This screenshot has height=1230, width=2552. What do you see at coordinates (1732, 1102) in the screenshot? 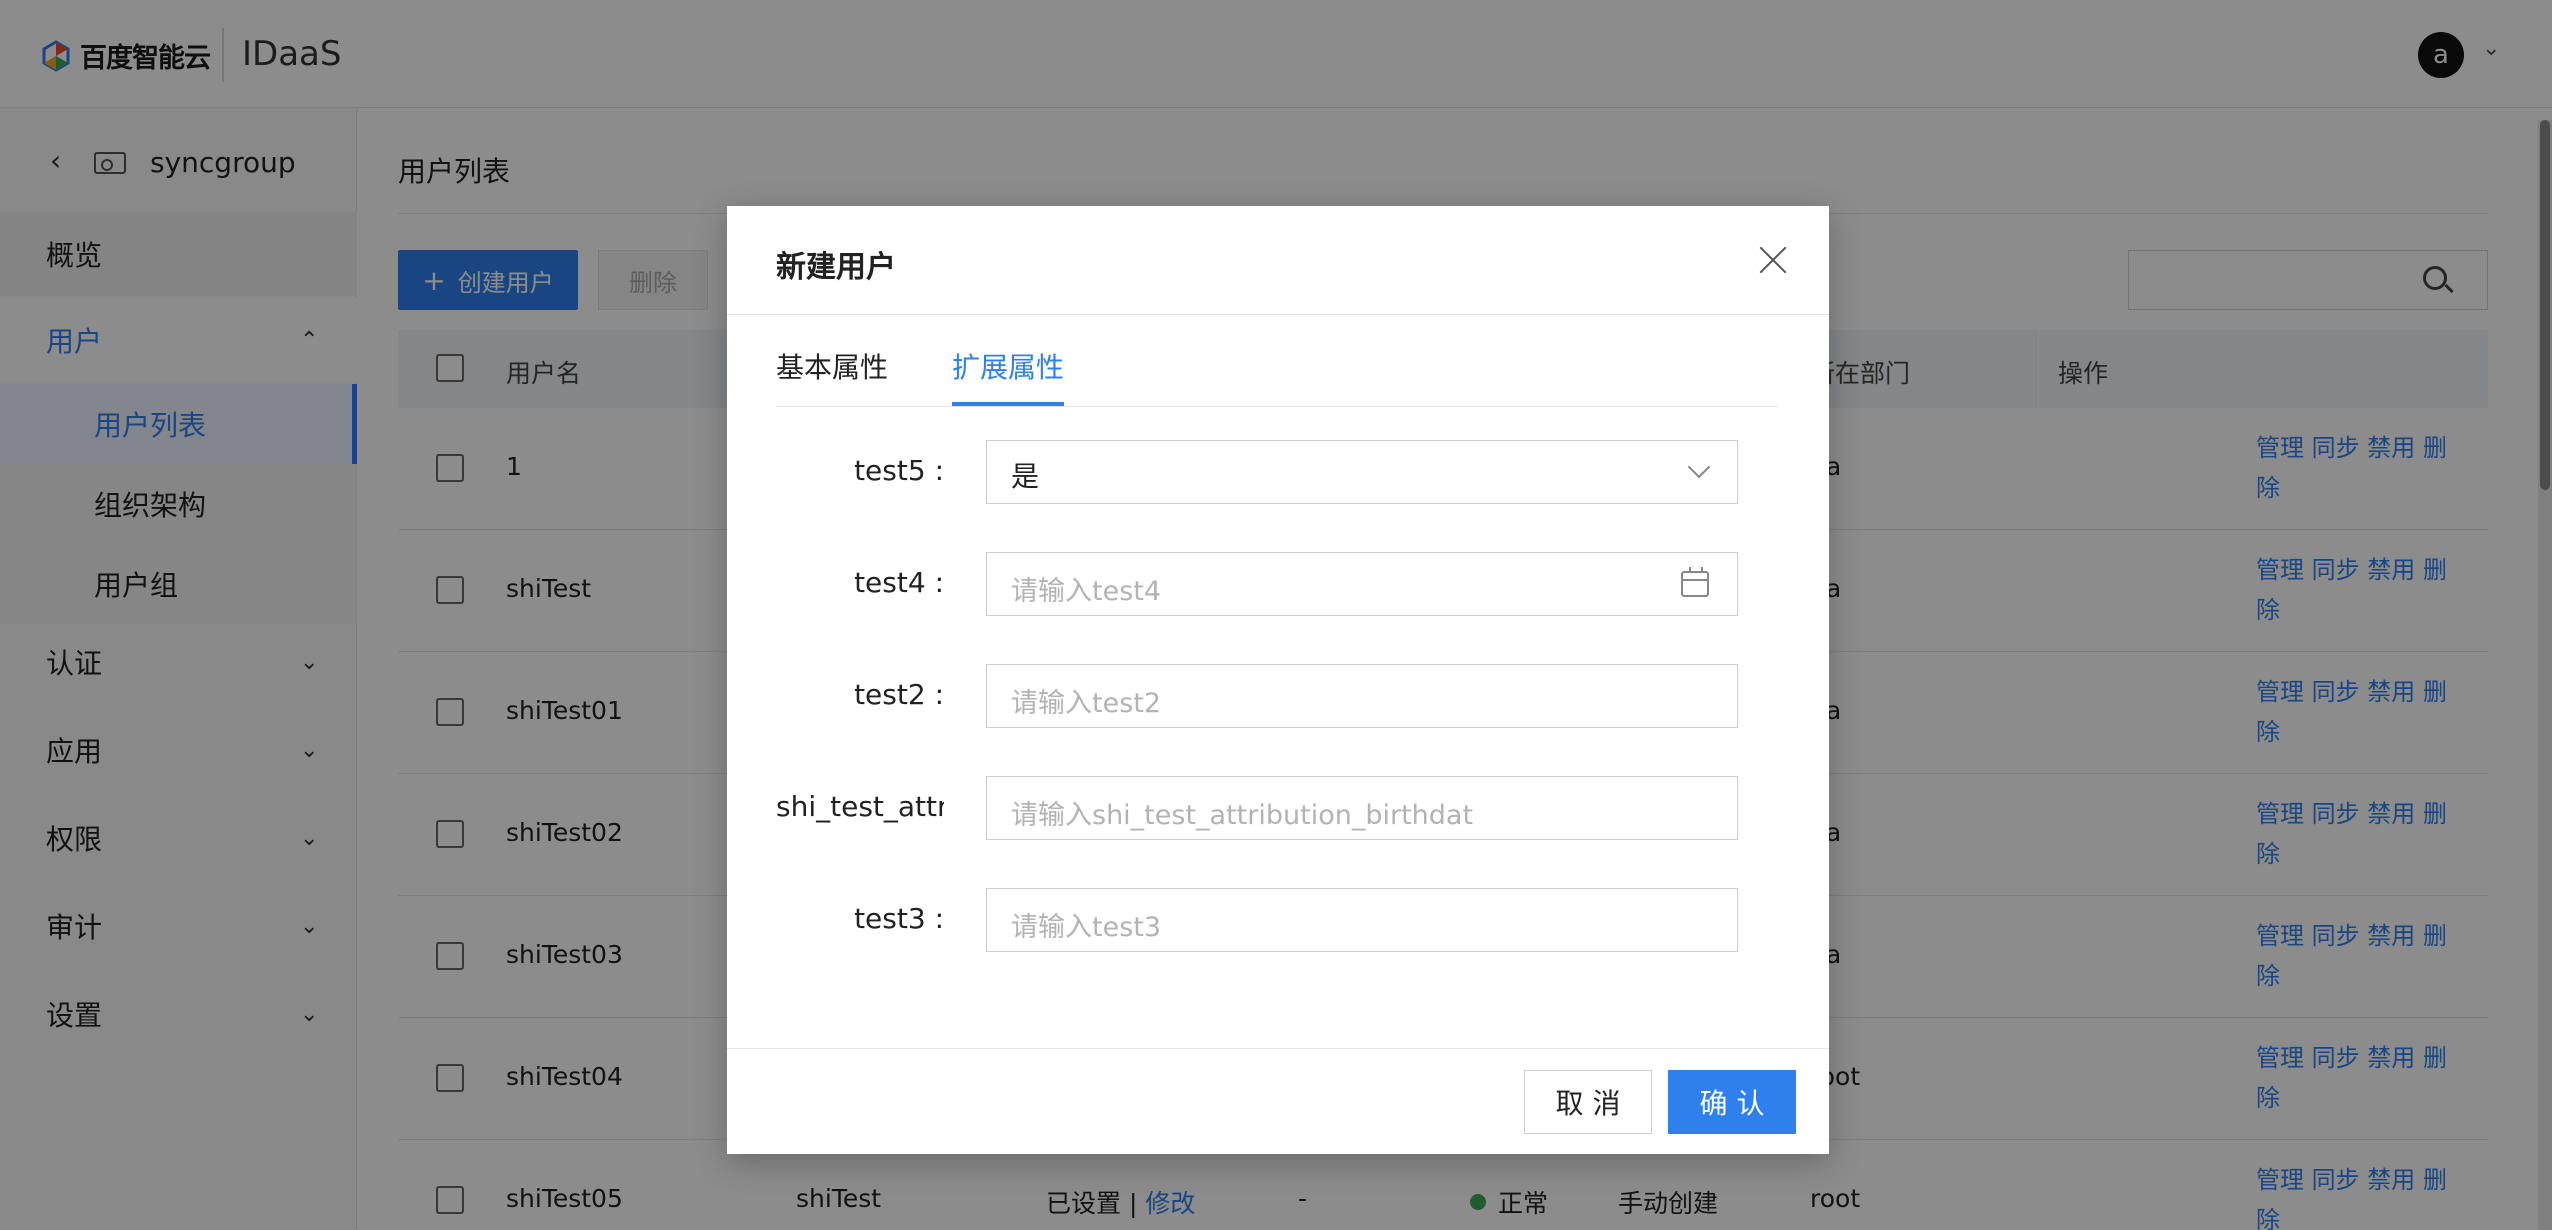
I see `confirm-button: 确 认` at bounding box center [1732, 1102].